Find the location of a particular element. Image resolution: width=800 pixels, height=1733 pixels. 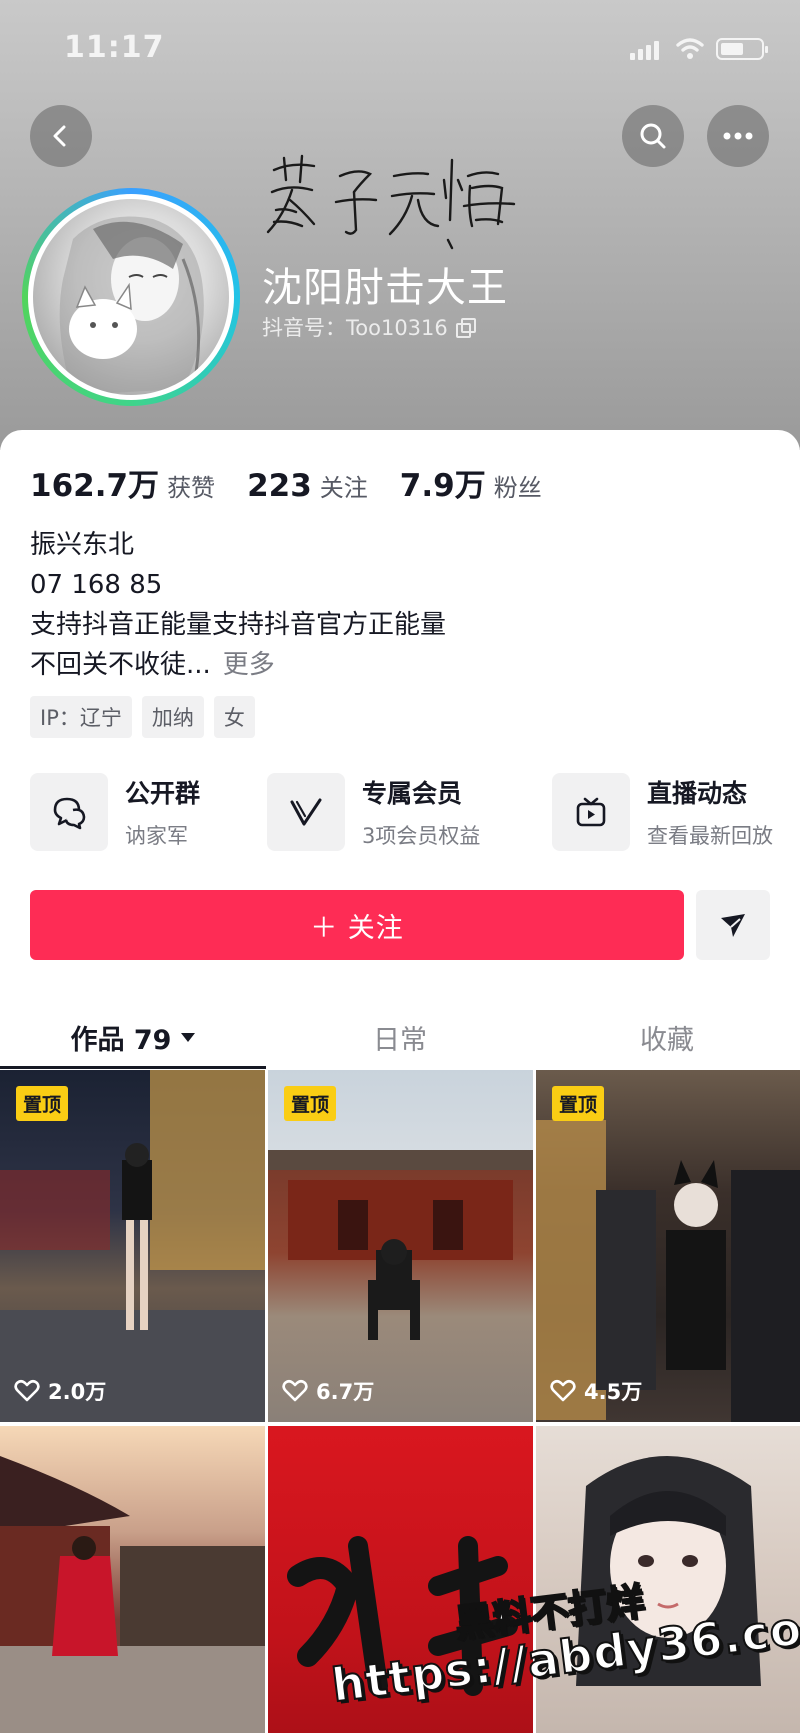

video-thumbnail: 置顶 4.5万 is located at coordinates (668, 1246).